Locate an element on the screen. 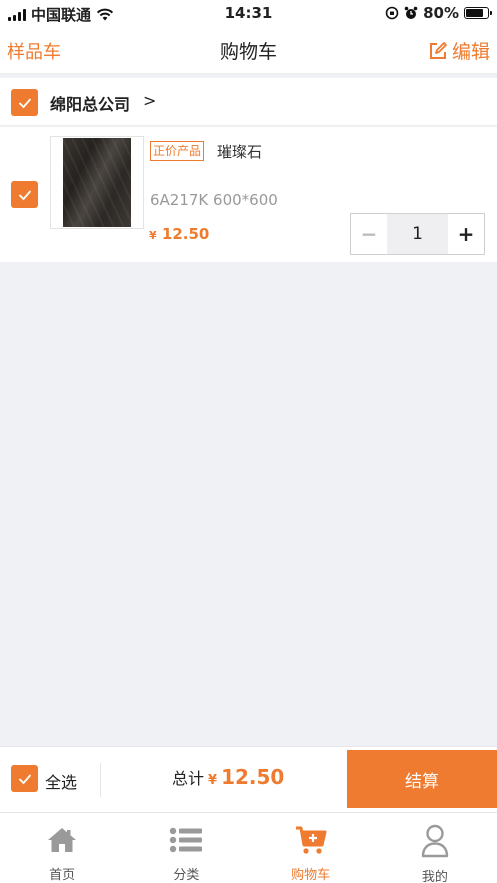 This screenshot has height=883, width=497. item-checkbox is located at coordinates (24, 194).